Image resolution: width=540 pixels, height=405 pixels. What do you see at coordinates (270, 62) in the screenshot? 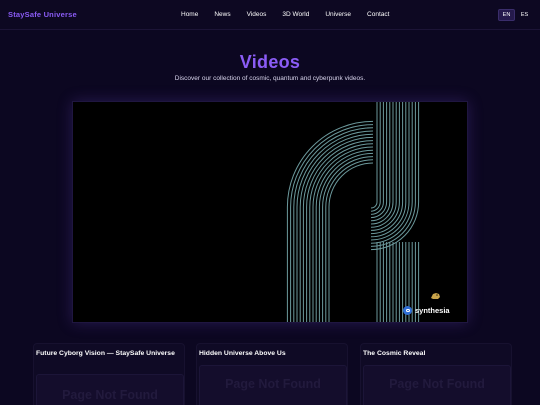
I see `page-title: Videos` at bounding box center [270, 62].